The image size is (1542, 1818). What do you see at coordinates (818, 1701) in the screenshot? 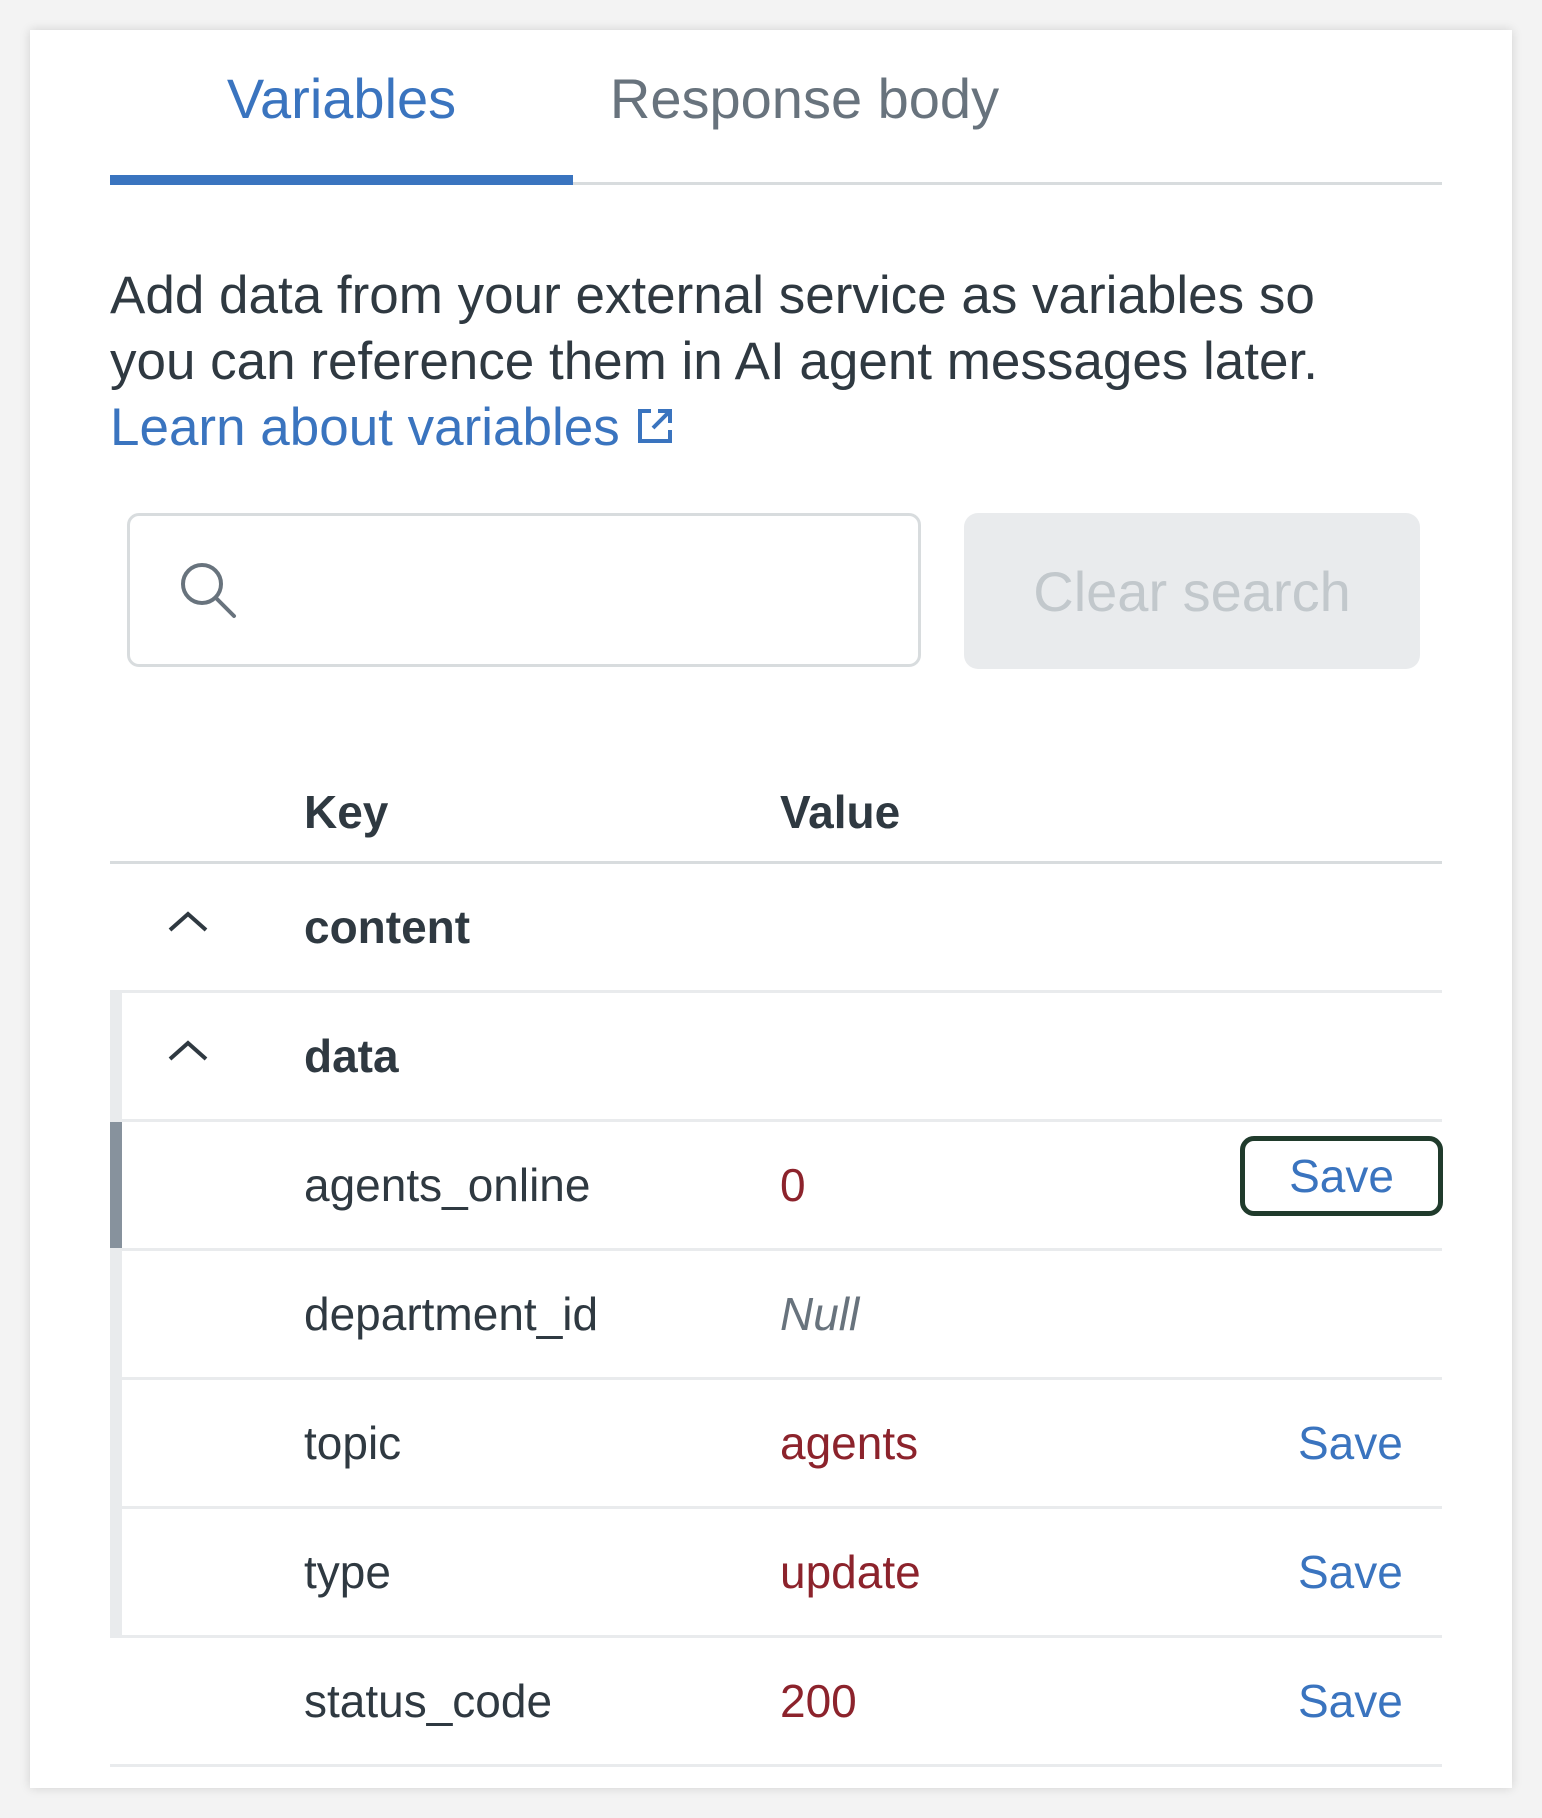
I see `row-value: 200` at bounding box center [818, 1701].